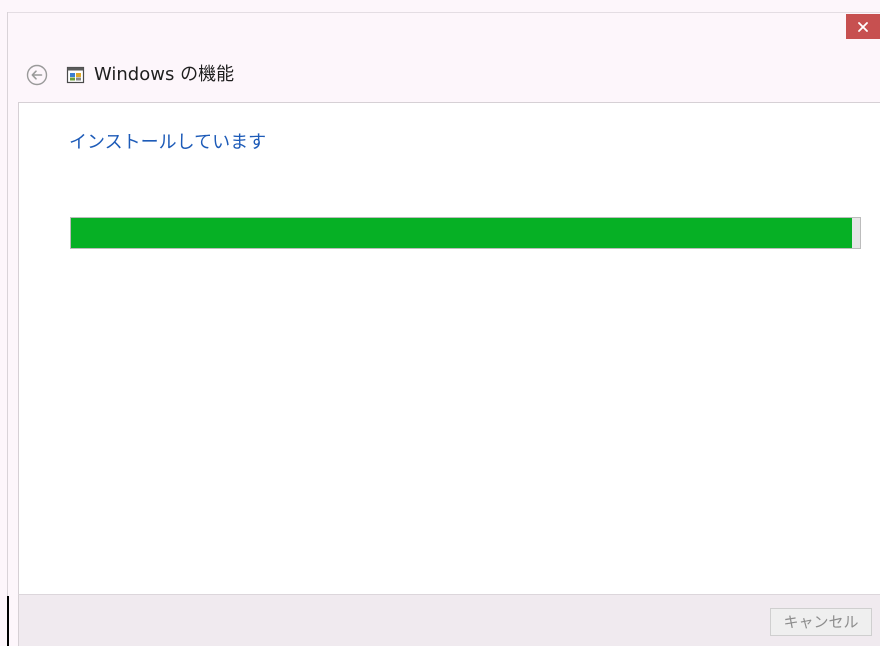 The width and height of the screenshot is (880, 646). I want to click on window-title: Windows の機能, so click(164, 74).